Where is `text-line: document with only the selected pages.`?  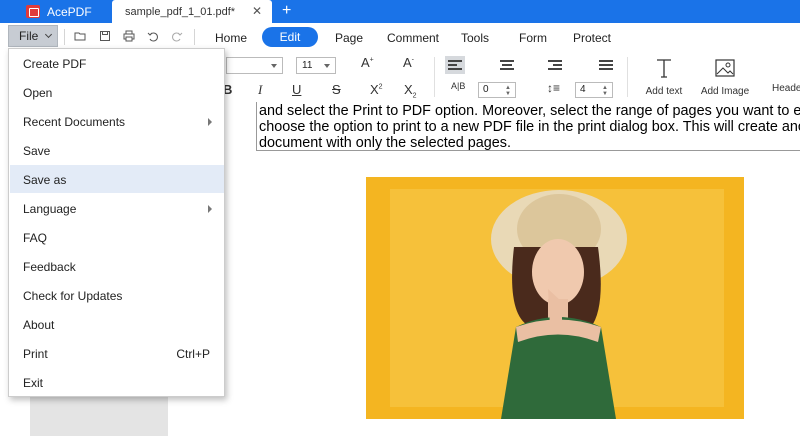
text-line: document with only the selected pages. is located at coordinates (385, 143).